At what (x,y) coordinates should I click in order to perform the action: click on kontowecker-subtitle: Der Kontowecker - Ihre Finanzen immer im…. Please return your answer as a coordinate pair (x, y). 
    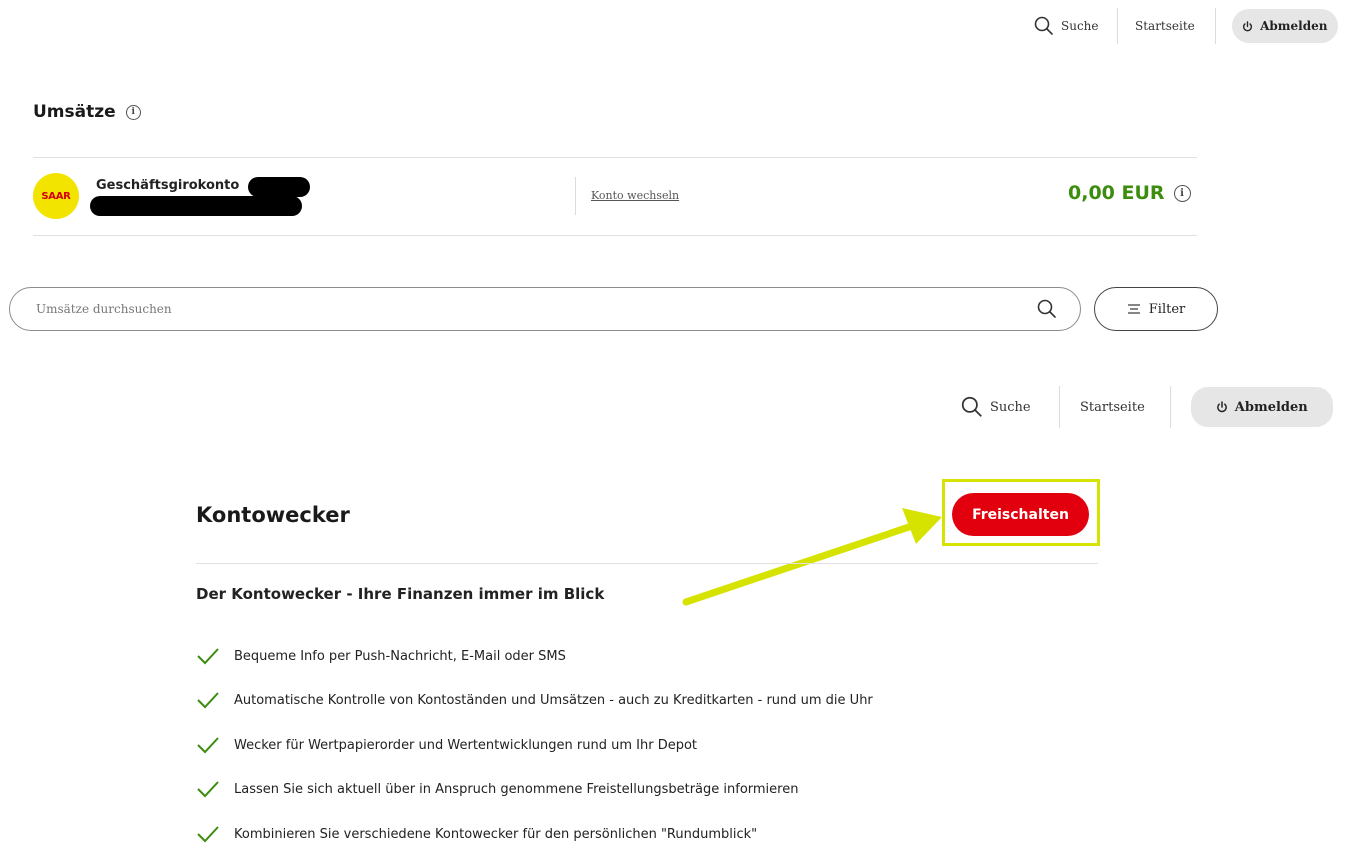
    Looking at the image, I should click on (400, 594).